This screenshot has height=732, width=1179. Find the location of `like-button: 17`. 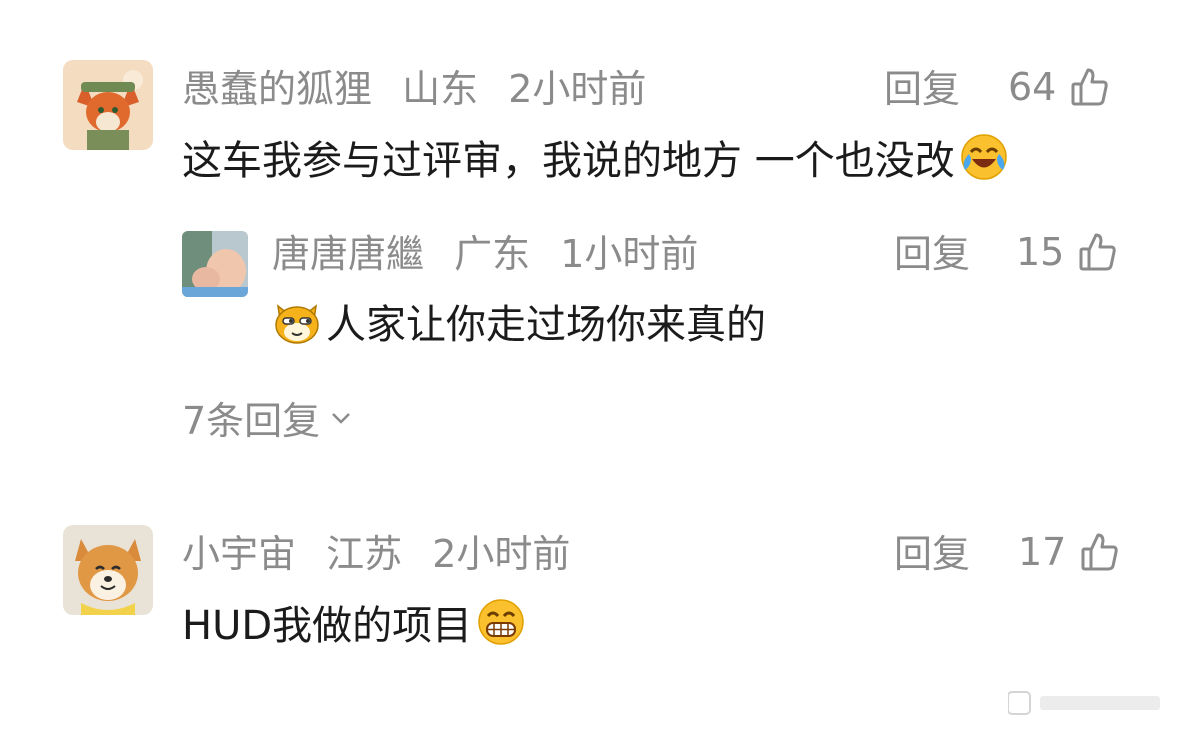

like-button: 17 is located at coordinates (1069, 552).